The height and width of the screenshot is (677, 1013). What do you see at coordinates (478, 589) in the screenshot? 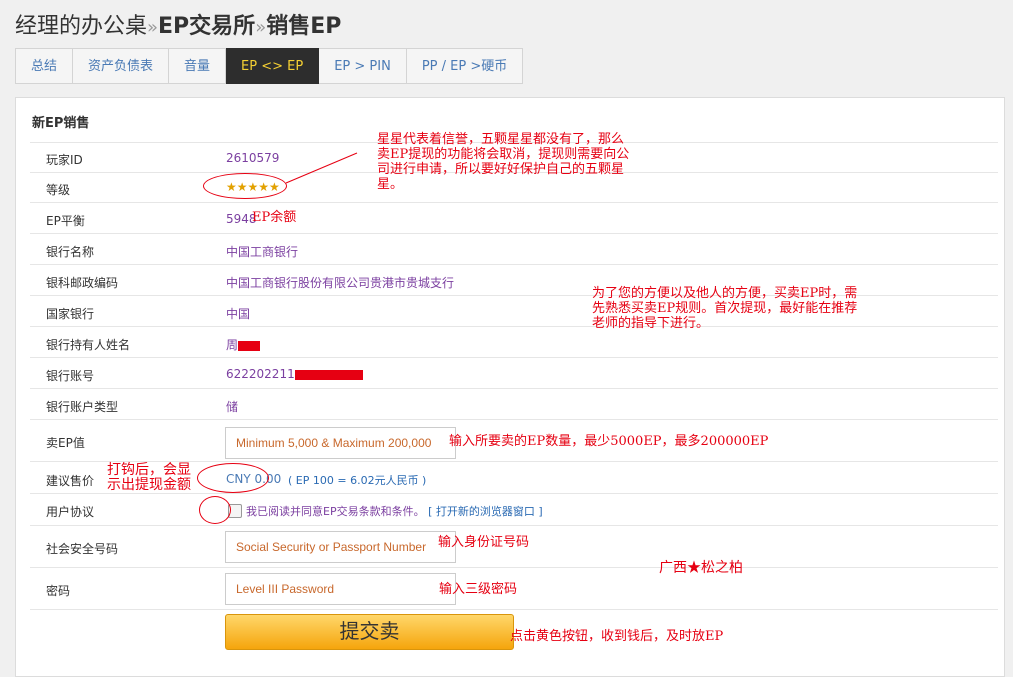
I see `password-annotation: 输入三级密码` at bounding box center [478, 589].